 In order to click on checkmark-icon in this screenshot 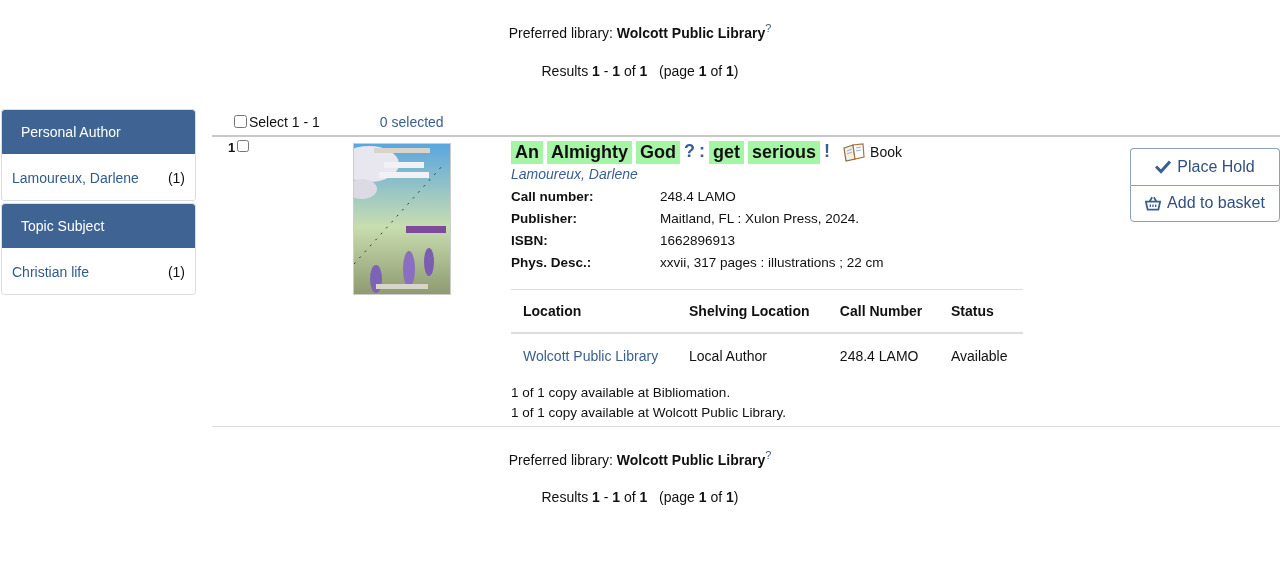, I will do `click(1163, 167)`.